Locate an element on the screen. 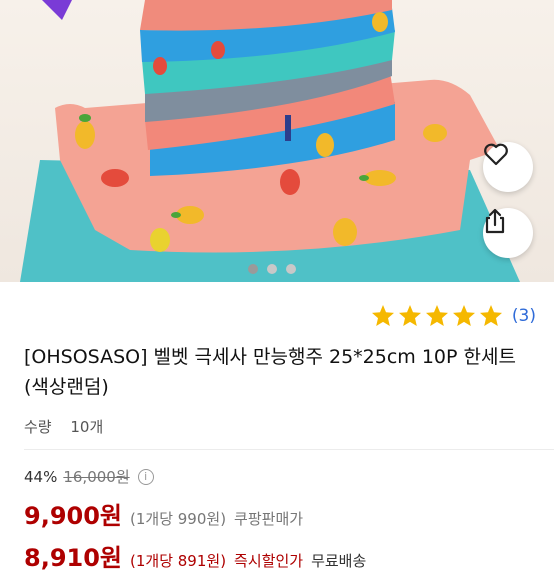  sale-price: 9,900원 is located at coordinates (73, 516).